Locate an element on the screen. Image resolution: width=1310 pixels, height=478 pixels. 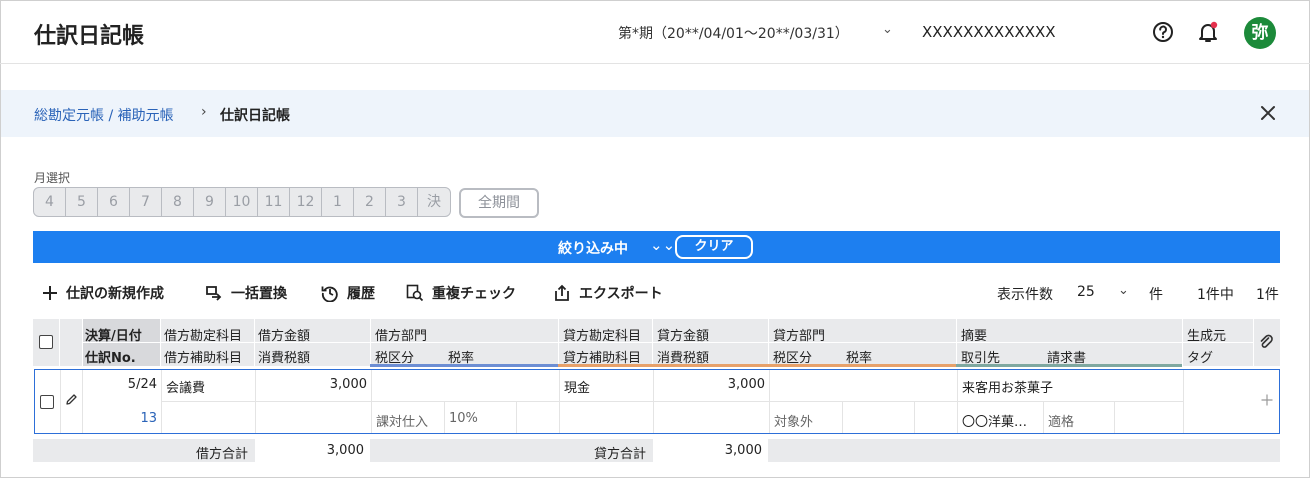
month-selector: 4 5 6 7 8 9 10 11 12 1 2 3 決 is located at coordinates (242, 202).